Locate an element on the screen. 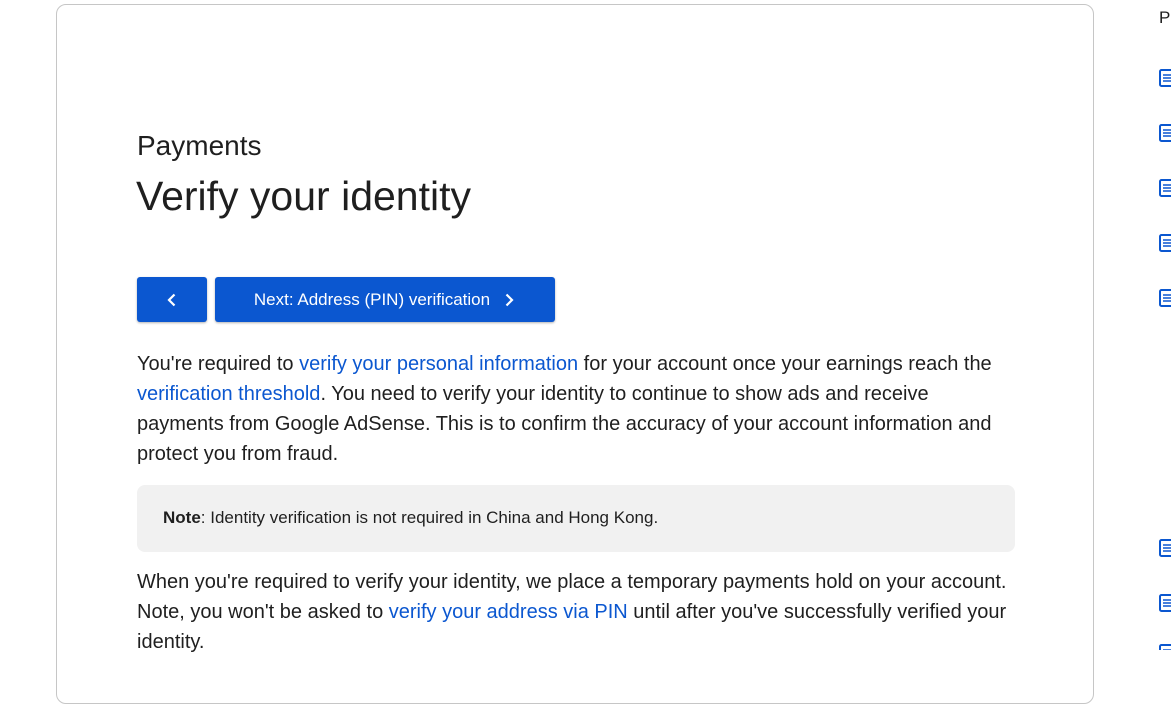 This screenshot has width=1171, height=704. intro-text-1: You're required to is located at coordinates (218, 364).